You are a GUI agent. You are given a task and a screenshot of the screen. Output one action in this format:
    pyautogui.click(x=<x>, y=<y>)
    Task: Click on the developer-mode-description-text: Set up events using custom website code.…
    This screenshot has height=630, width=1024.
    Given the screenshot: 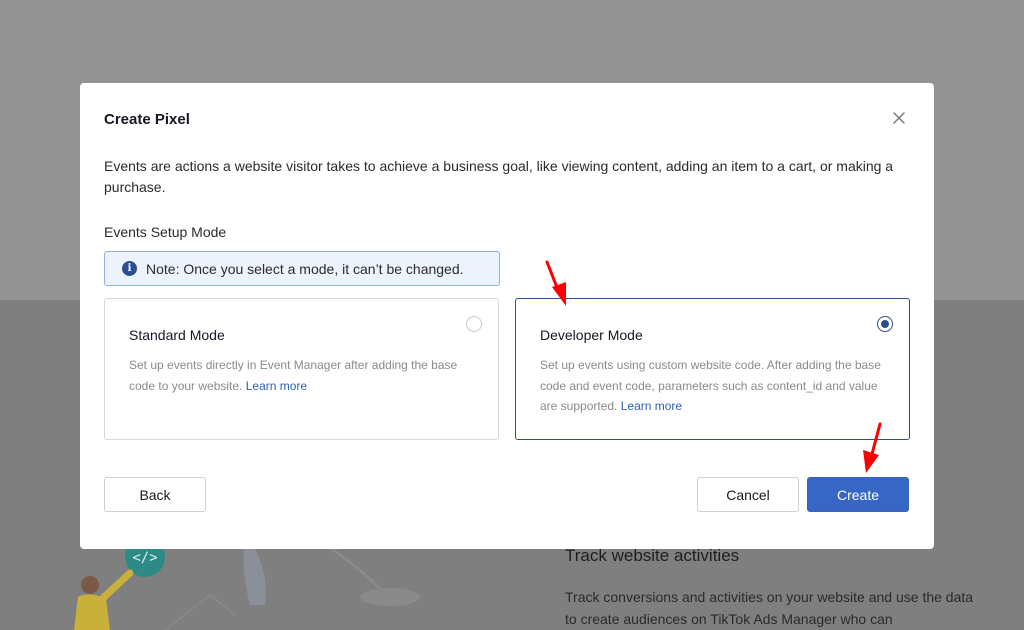 What is the action you would take?
    pyautogui.click(x=710, y=385)
    